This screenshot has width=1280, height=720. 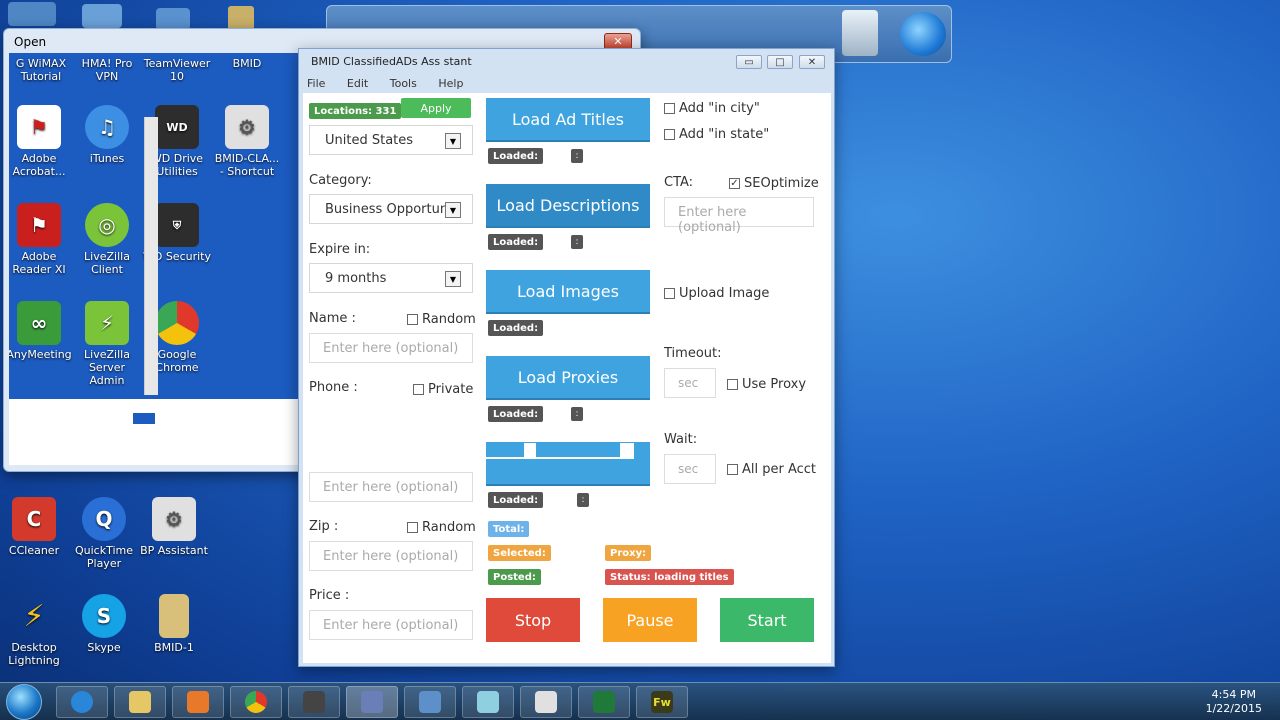 I want to click on country-select: United States ▼, so click(x=391, y=140).